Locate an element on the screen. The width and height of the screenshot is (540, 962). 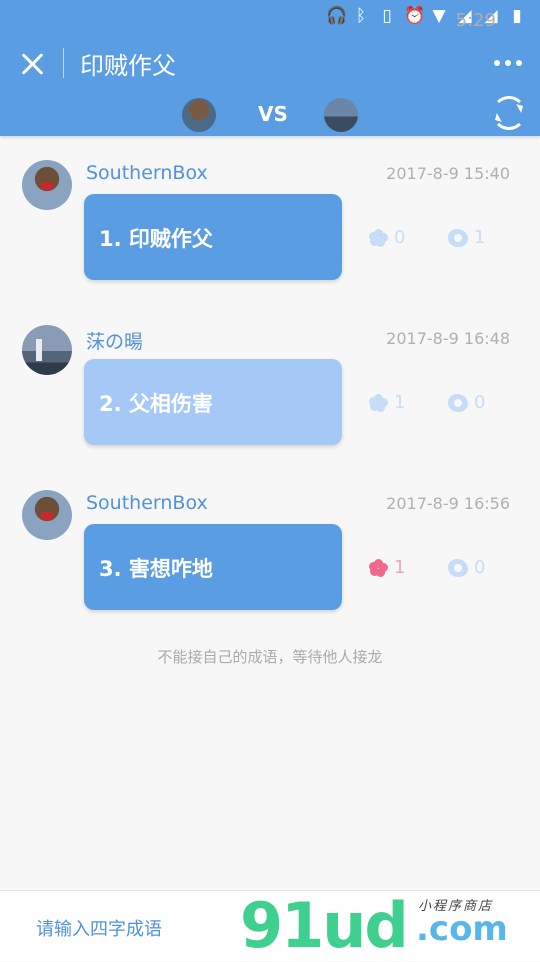
flower-count: 0 is located at coordinates (400, 237).